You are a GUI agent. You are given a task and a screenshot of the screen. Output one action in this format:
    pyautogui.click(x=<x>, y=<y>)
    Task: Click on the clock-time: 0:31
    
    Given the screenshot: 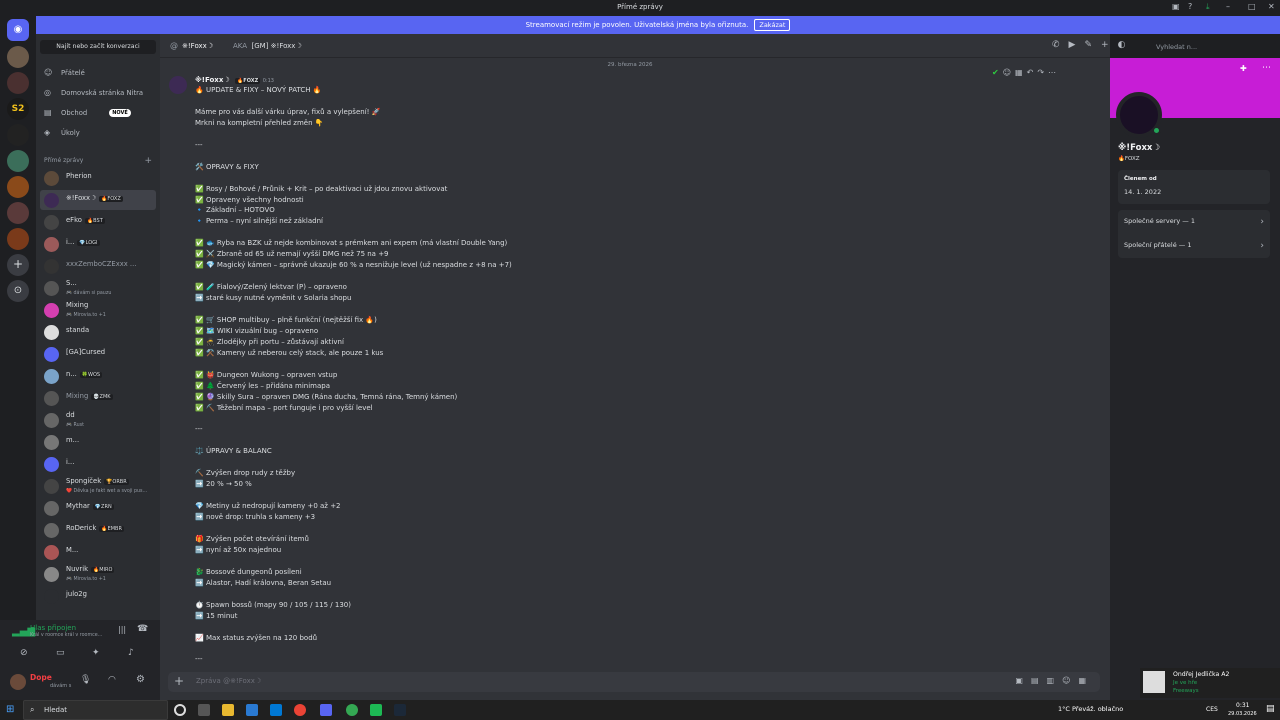 What is the action you would take?
    pyautogui.click(x=1242, y=705)
    